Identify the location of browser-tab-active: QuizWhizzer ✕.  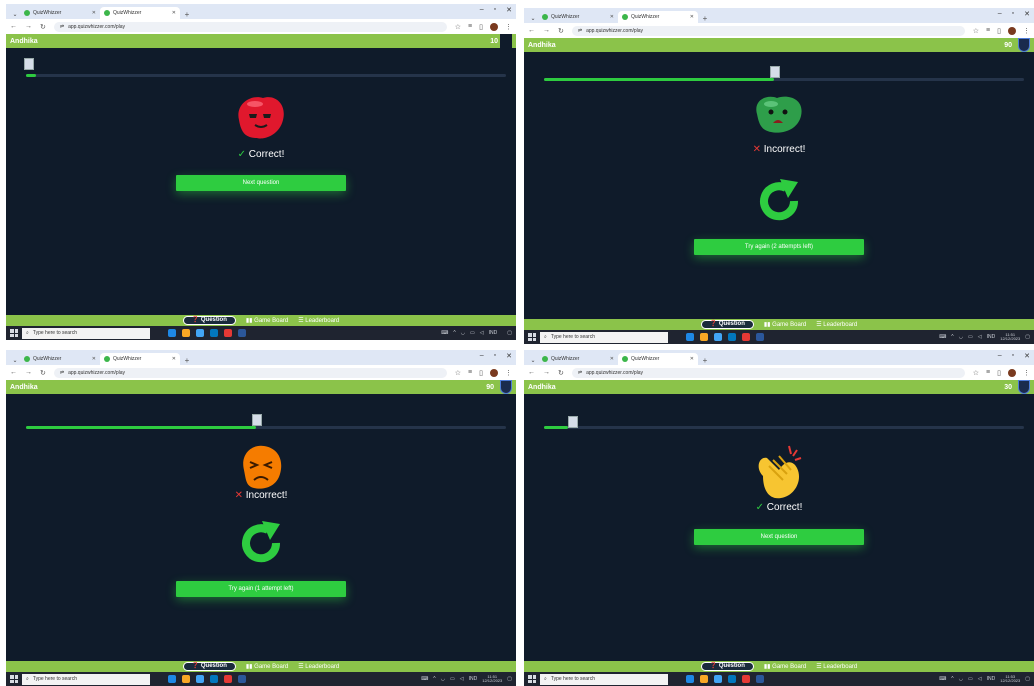
(140, 13).